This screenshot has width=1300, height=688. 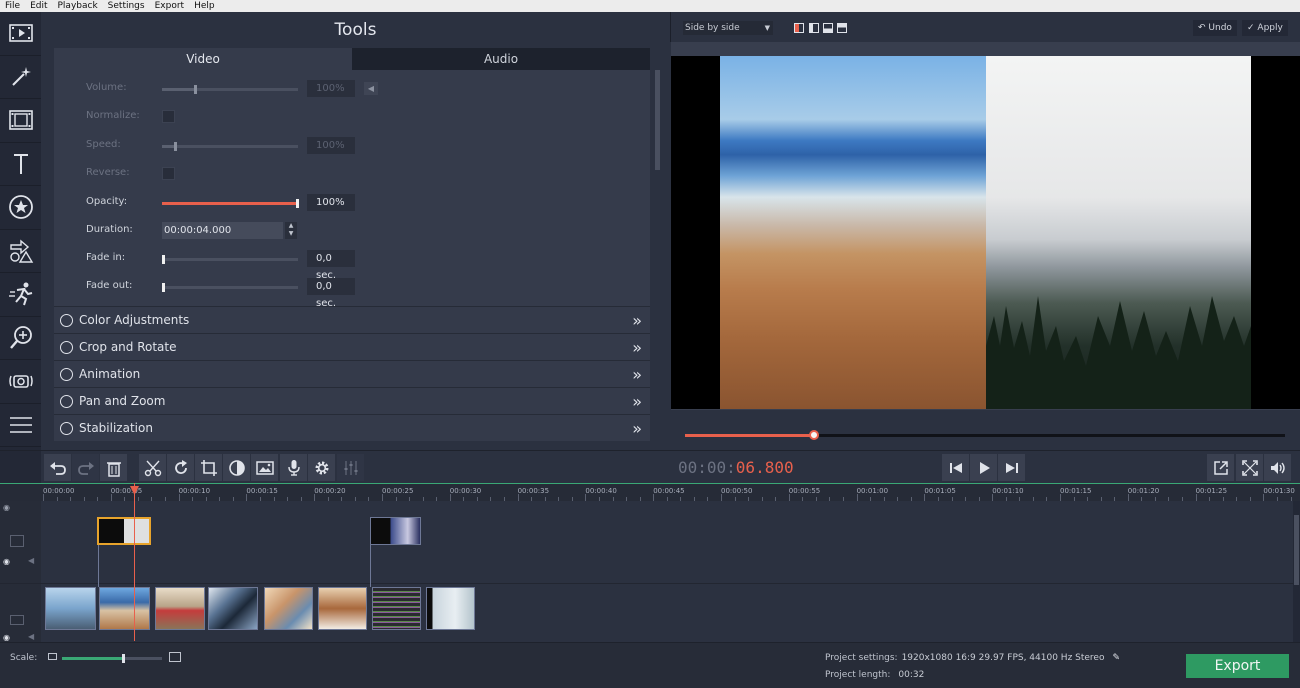 I want to click on menu-settings: Settings, so click(x=126, y=6).